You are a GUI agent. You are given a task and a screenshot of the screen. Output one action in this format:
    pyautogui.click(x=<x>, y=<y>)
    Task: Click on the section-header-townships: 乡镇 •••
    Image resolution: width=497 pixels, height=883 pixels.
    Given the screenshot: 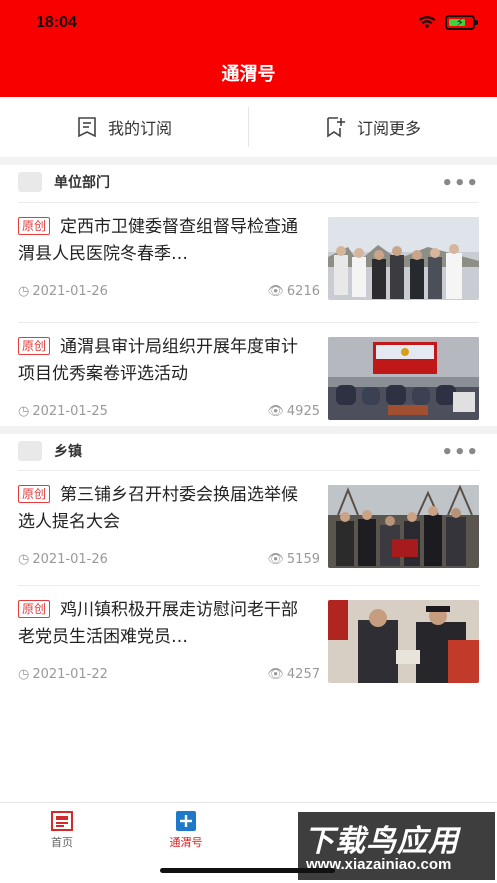 What is the action you would take?
    pyautogui.click(x=248, y=451)
    